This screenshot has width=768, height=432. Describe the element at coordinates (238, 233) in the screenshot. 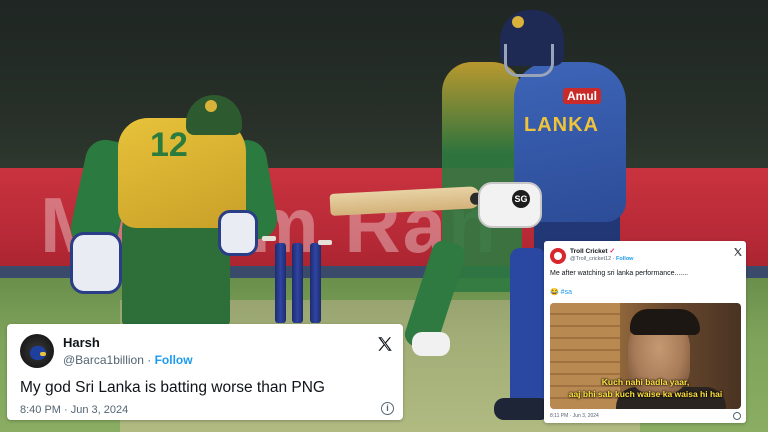

I see `keeper-glove-right` at that location.